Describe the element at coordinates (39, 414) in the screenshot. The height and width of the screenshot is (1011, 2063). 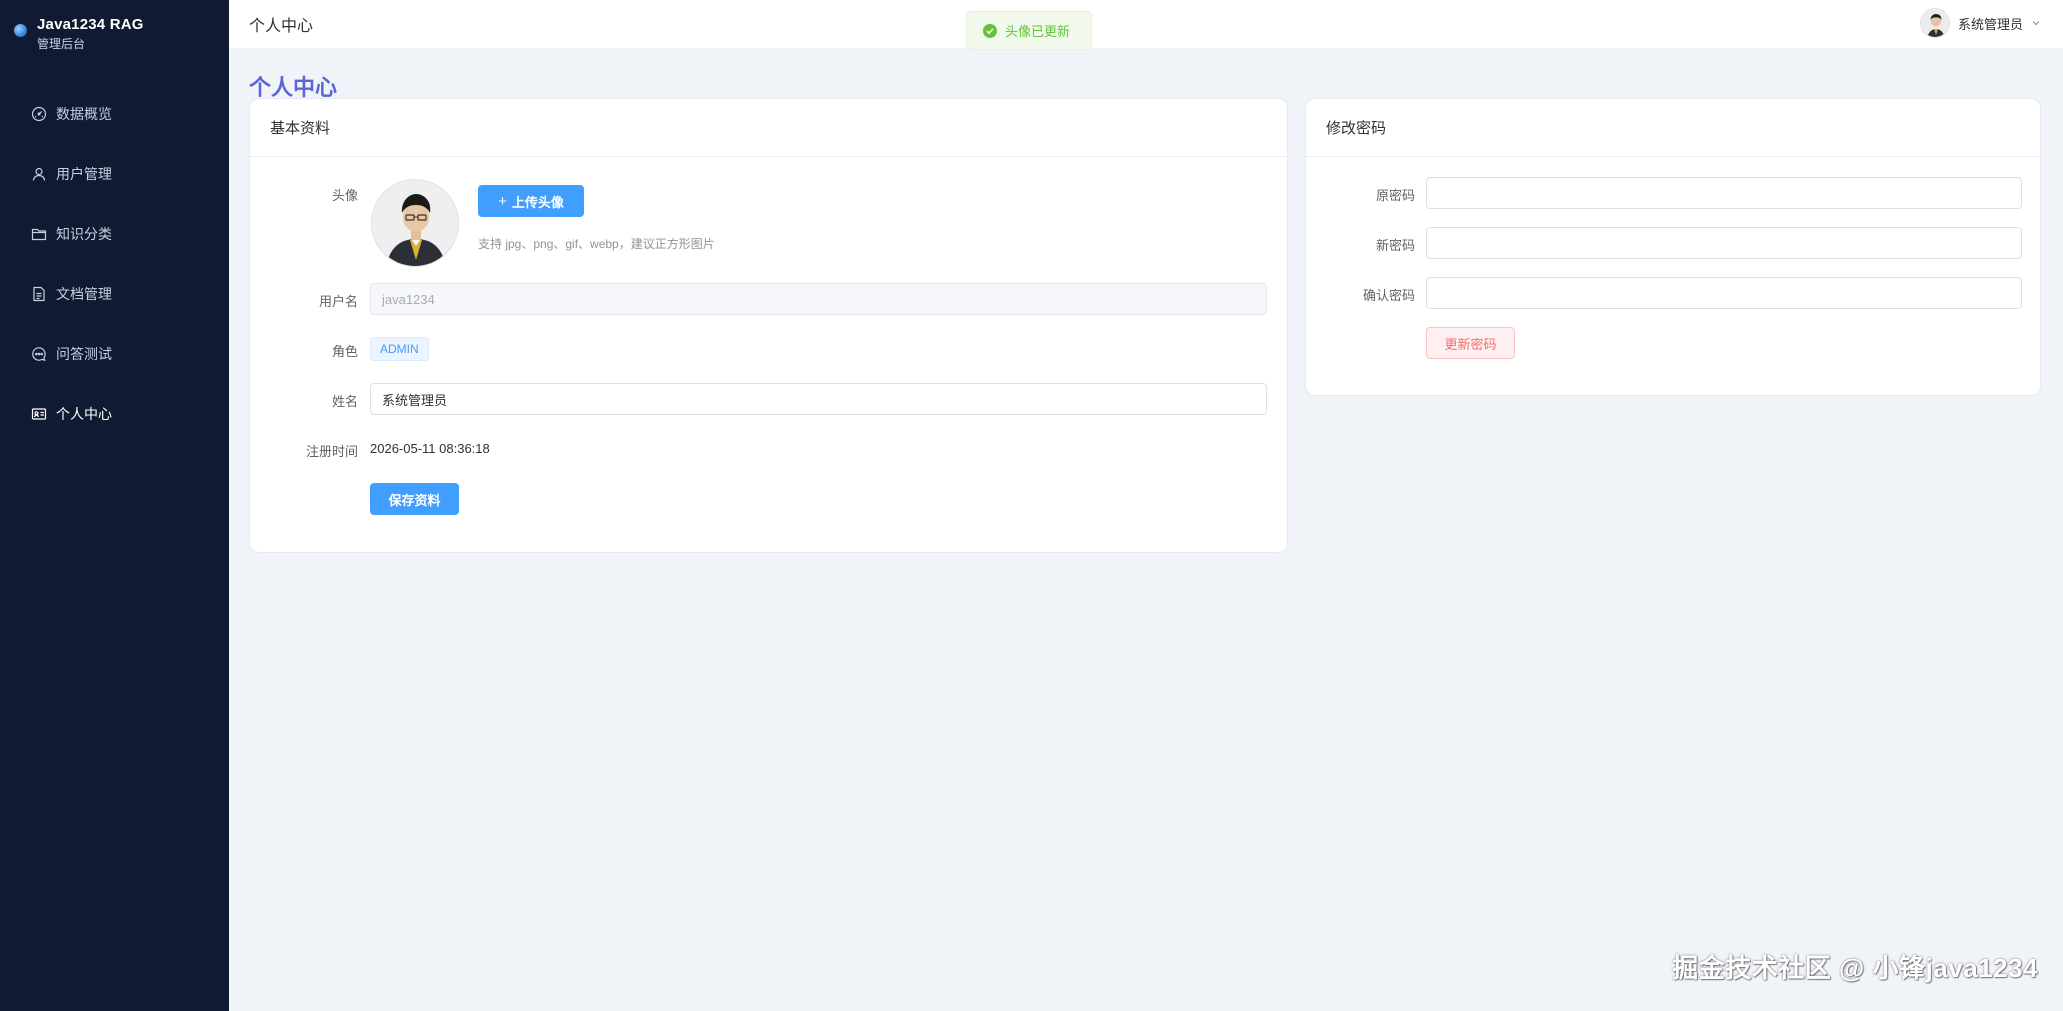
I see `id-card-icon` at that location.